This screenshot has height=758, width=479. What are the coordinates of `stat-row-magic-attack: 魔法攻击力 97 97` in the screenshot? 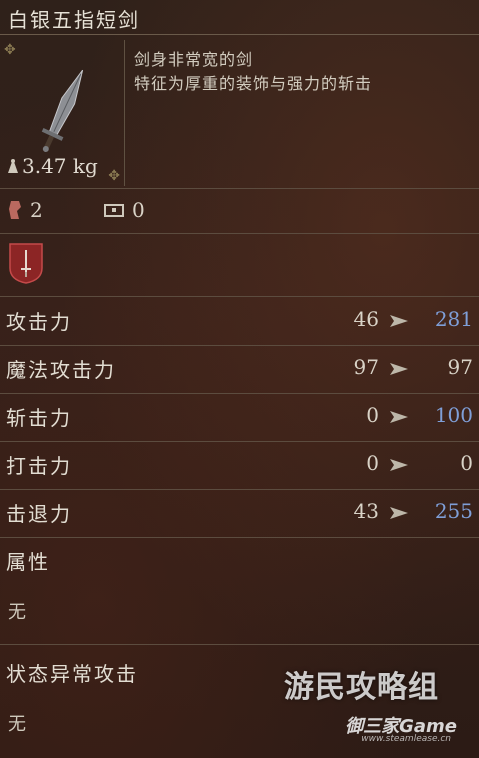 It's located at (239, 370).